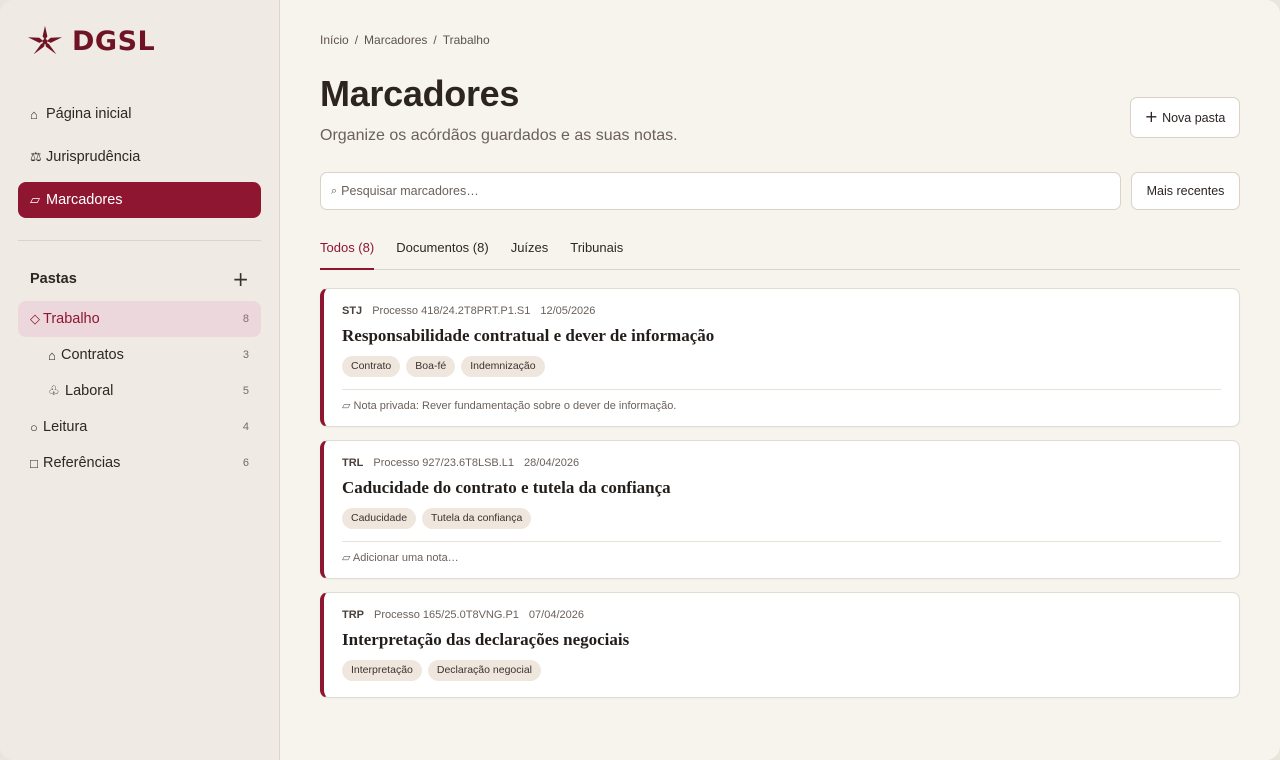 This screenshot has height=760, width=1280. I want to click on folder-item-trabalho: ◇ Trabalho 8, so click(139, 319).